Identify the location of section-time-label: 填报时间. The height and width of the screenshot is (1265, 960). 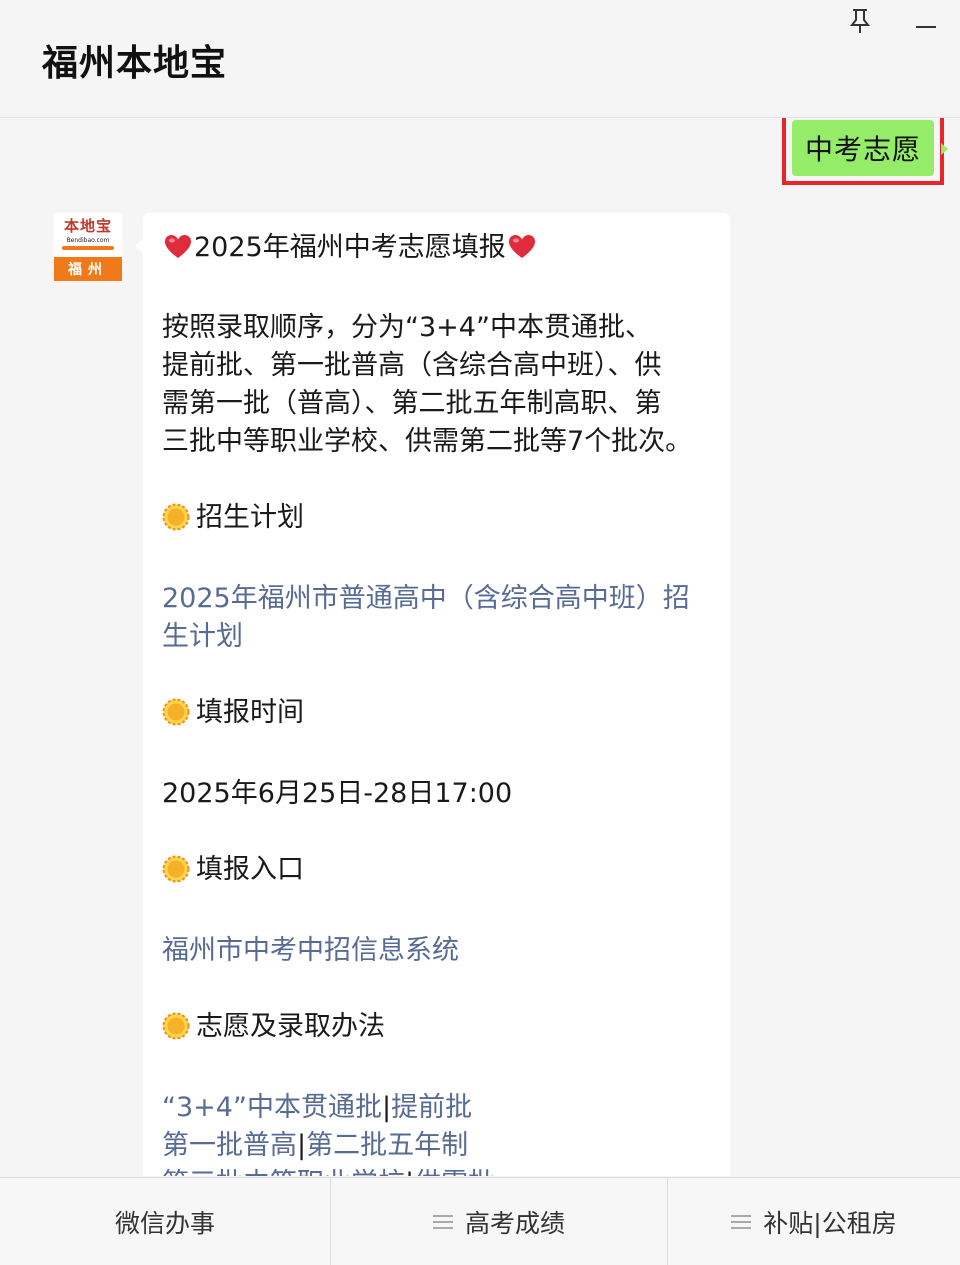
(250, 712).